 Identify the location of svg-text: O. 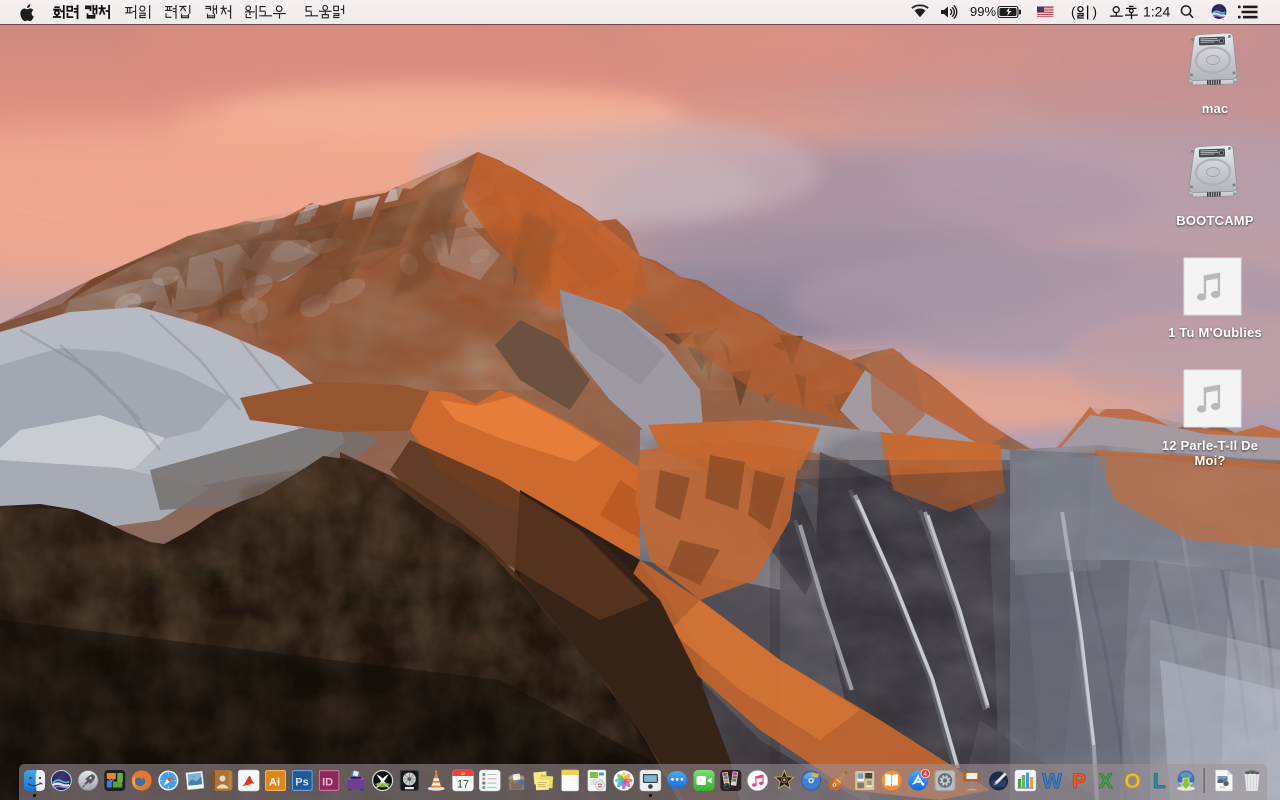
(1132, 781).